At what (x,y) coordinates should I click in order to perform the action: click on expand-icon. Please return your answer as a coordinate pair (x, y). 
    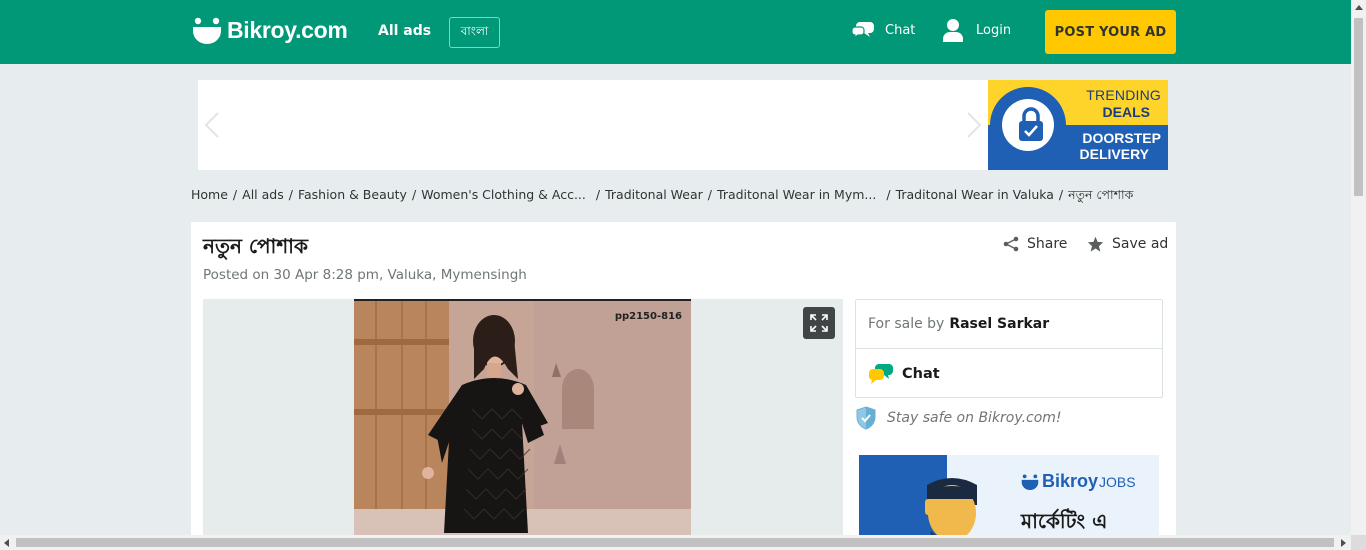
    Looking at the image, I should click on (819, 323).